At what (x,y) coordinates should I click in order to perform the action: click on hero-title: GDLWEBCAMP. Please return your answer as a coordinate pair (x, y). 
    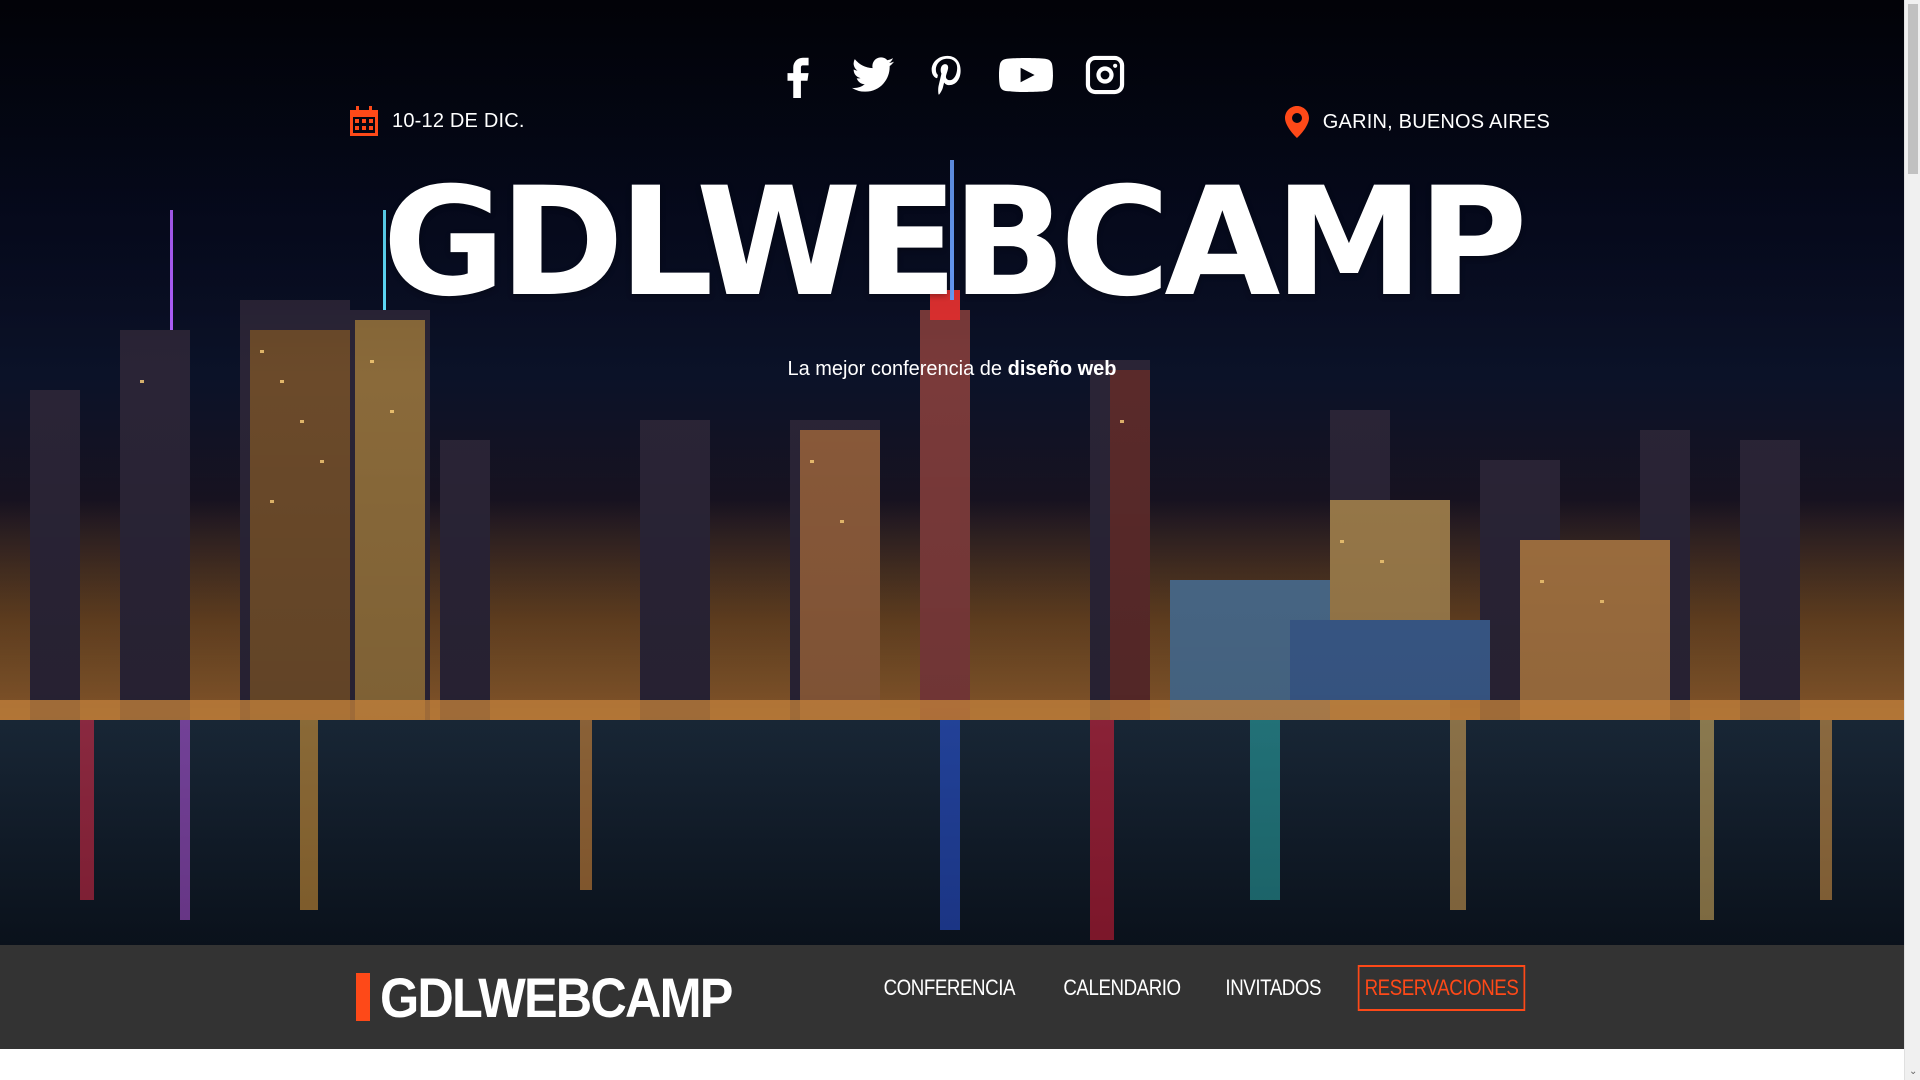
    Looking at the image, I should click on (954, 243).